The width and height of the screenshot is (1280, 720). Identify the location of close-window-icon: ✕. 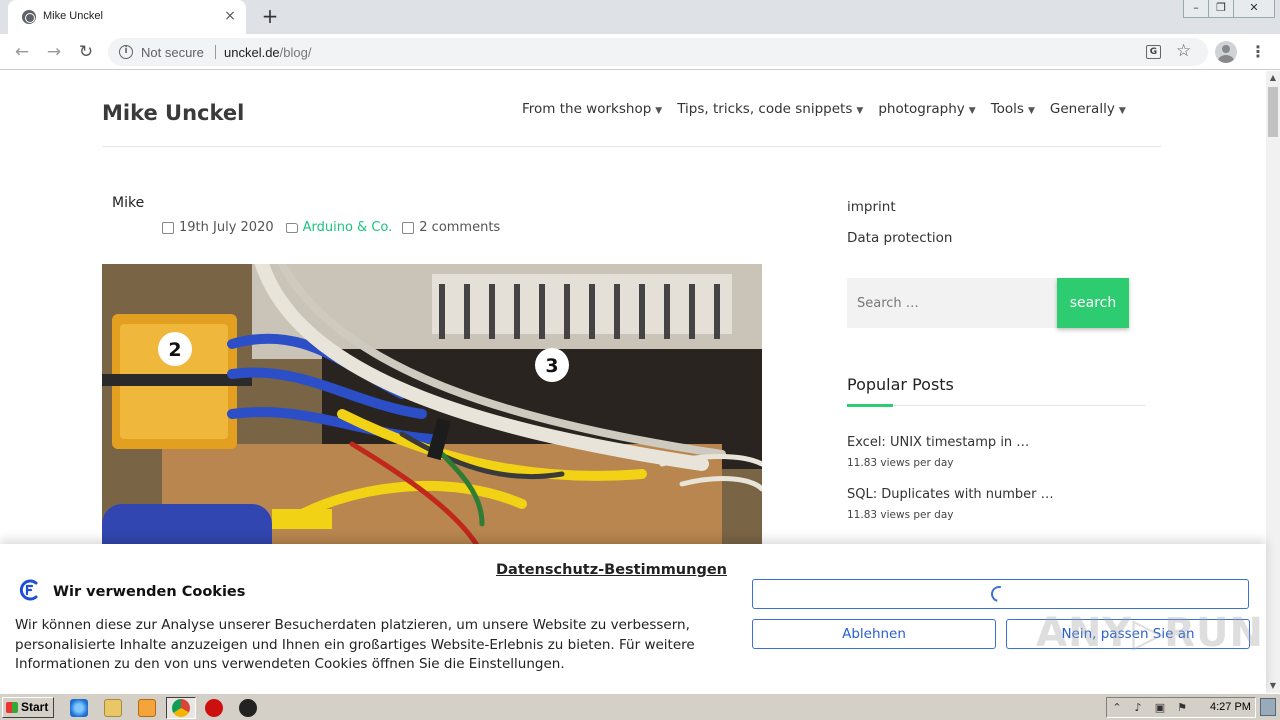
(1254, 9).